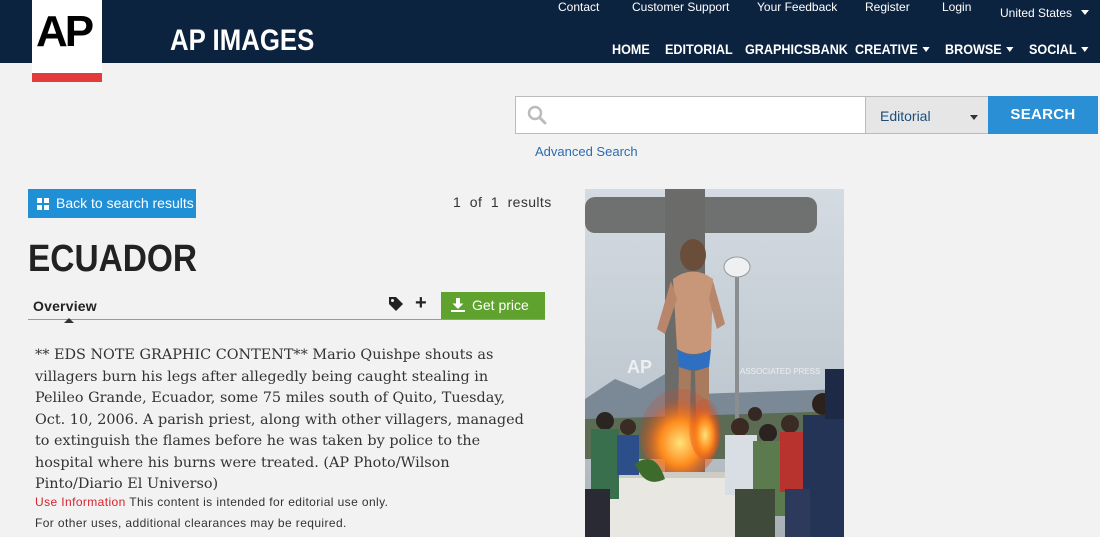 The height and width of the screenshot is (537, 1100). I want to click on grid-icon, so click(43, 204).